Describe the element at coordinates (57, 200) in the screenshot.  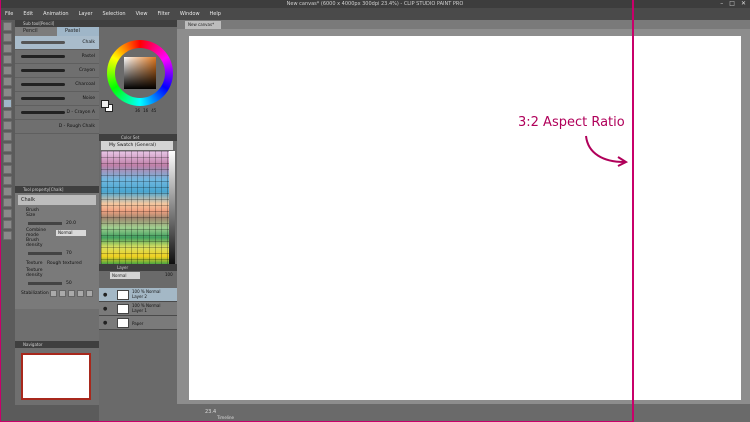
I see `tool-property-name: Chalk` at that location.